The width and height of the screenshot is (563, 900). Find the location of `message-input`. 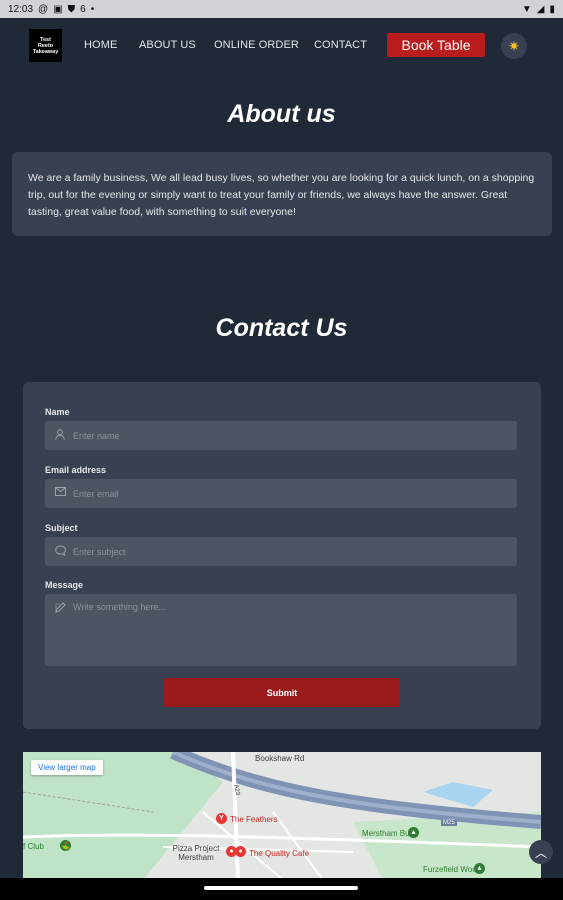

message-input is located at coordinates (288, 632).